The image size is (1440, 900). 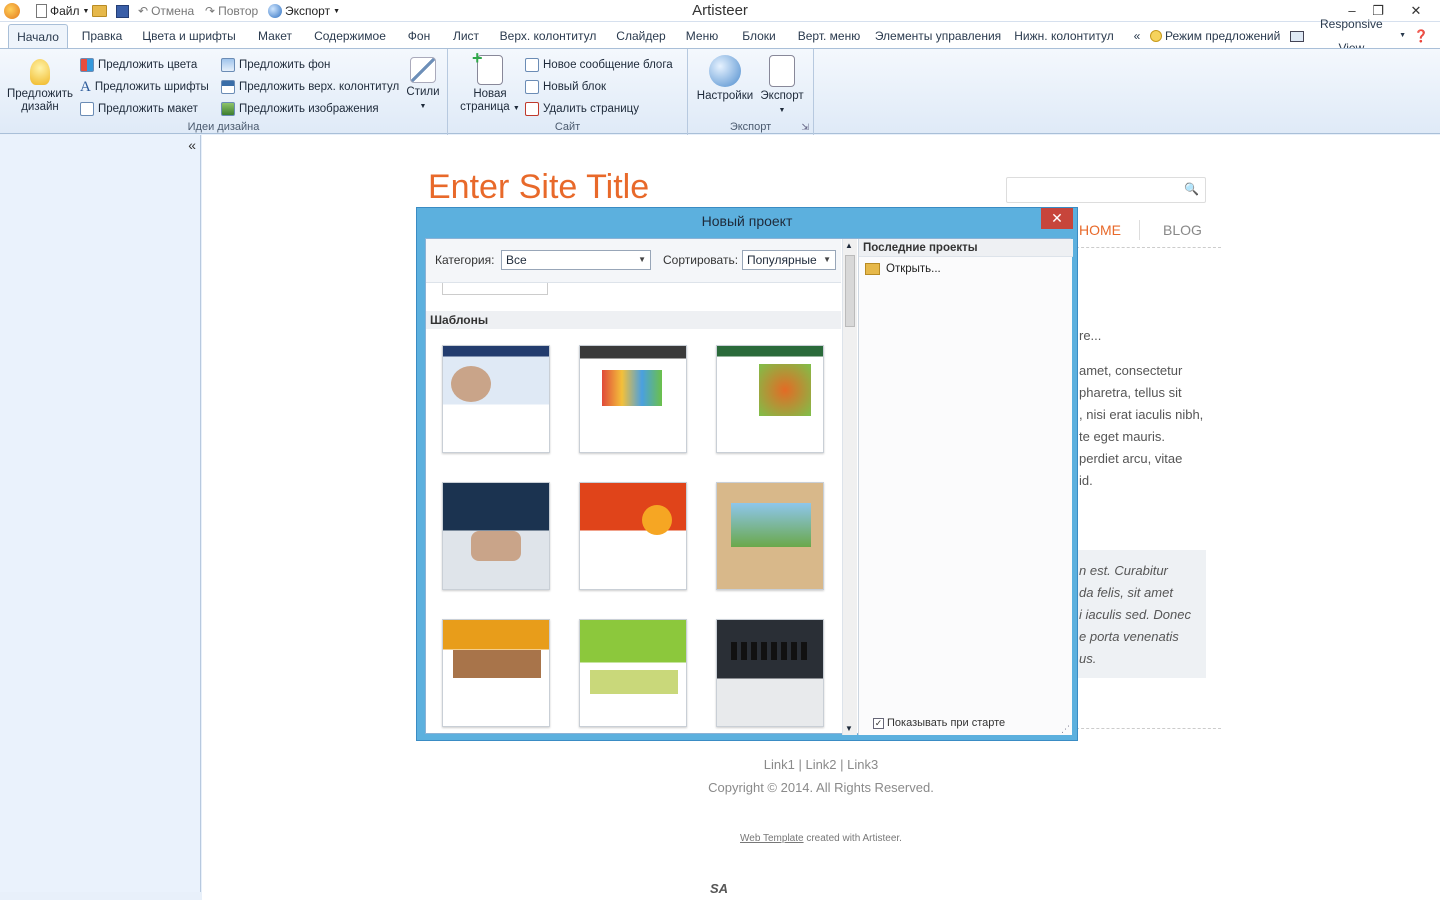 What do you see at coordinates (275, 36) in the screenshot?
I see `tab-layout: Макет` at bounding box center [275, 36].